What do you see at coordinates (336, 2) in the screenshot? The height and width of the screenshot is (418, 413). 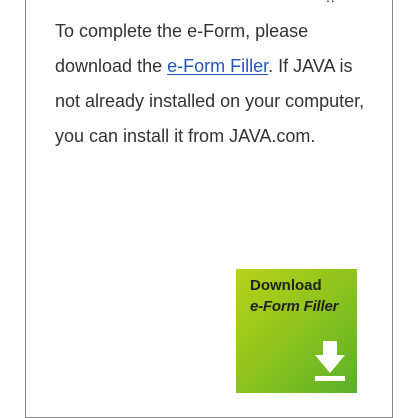 I see `clipped-text-fragment: ..` at bounding box center [336, 2].